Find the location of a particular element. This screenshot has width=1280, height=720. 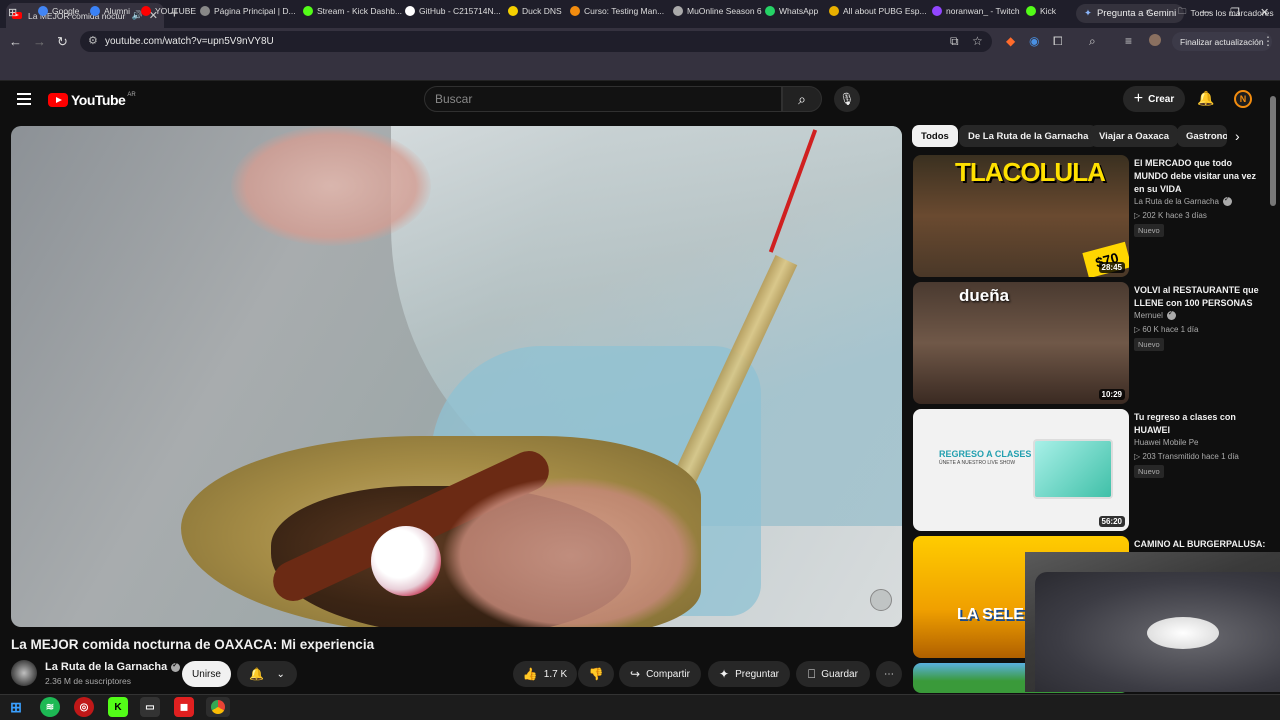

search-input is located at coordinates (600, 99).